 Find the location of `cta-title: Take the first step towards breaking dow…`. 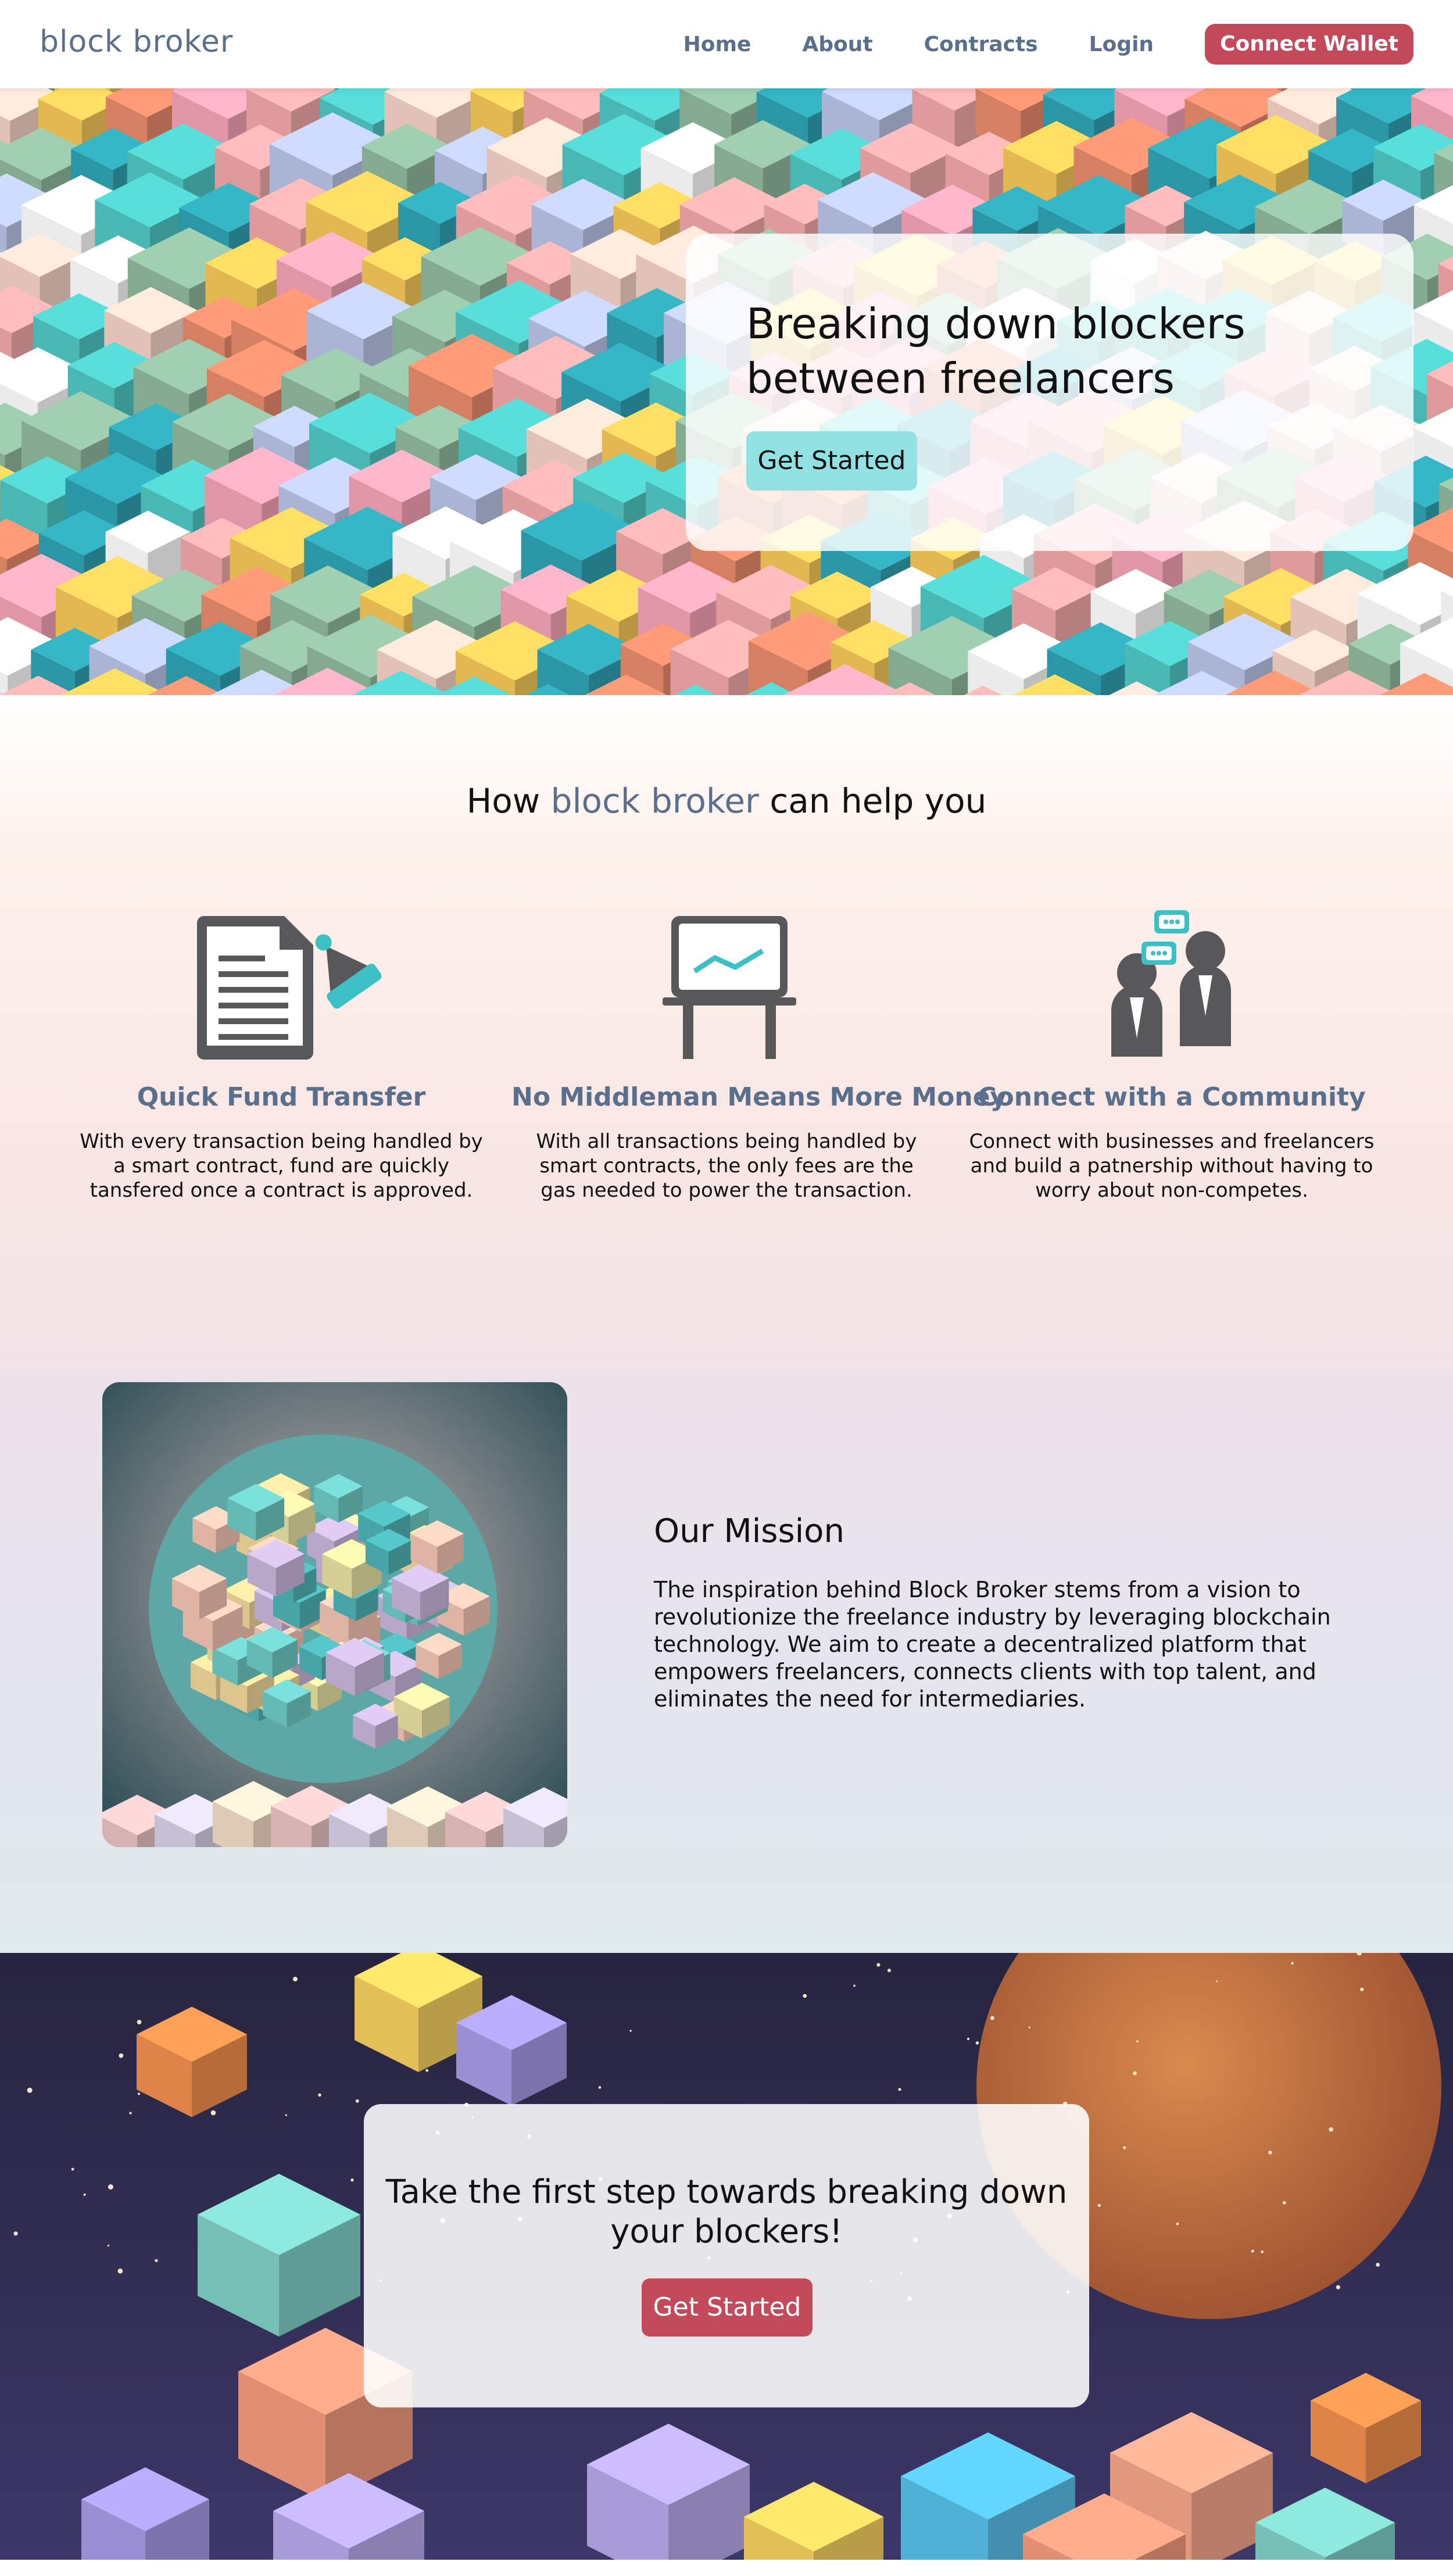

cta-title: Take the first step towards breaking dow… is located at coordinates (727, 2212).